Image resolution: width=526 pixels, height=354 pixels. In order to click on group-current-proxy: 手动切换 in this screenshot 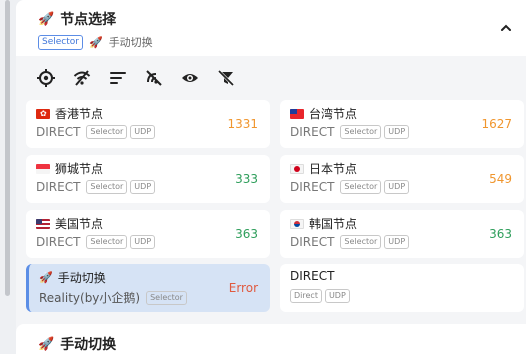, I will do `click(130, 42)`.